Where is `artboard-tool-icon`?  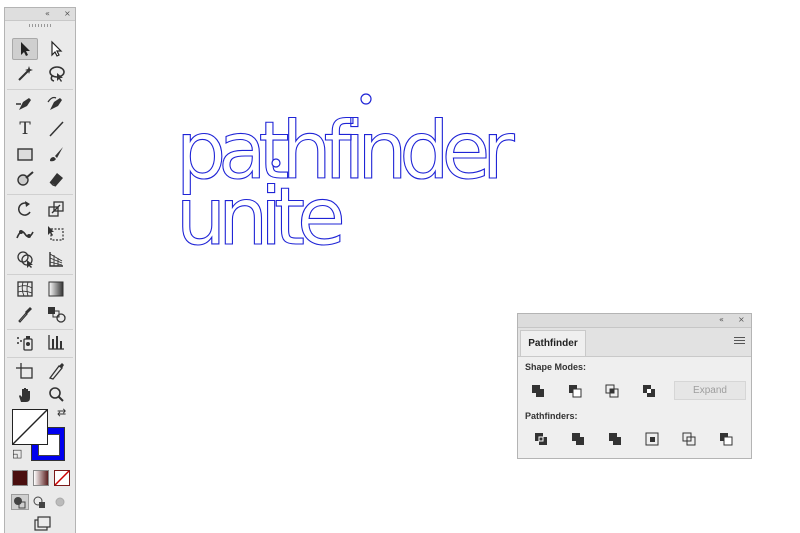 artboard-tool-icon is located at coordinates (25, 371).